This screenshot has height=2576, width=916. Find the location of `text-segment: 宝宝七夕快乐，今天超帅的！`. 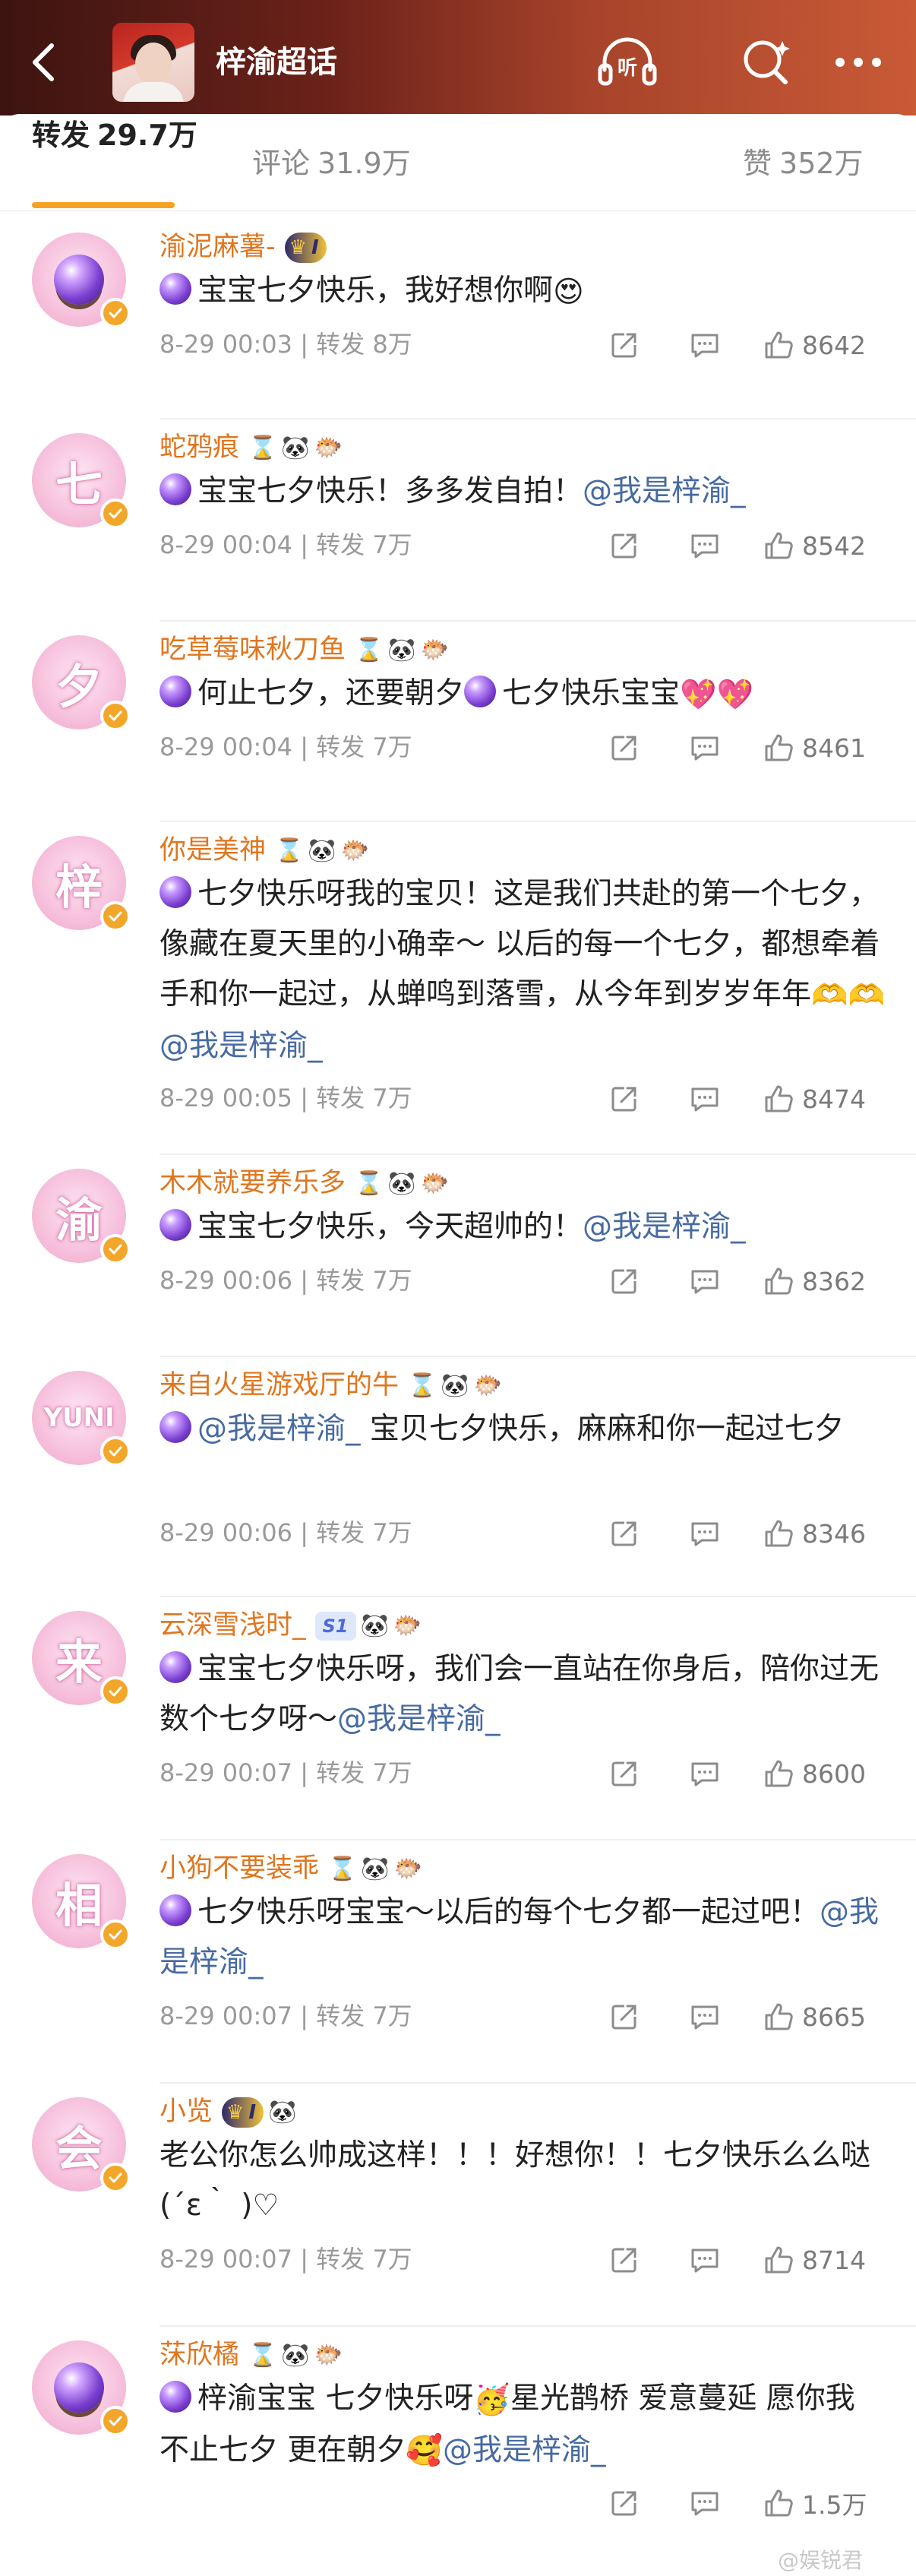

text-segment: 宝宝七夕快乐，今天超帅的！ is located at coordinates (390, 1227).